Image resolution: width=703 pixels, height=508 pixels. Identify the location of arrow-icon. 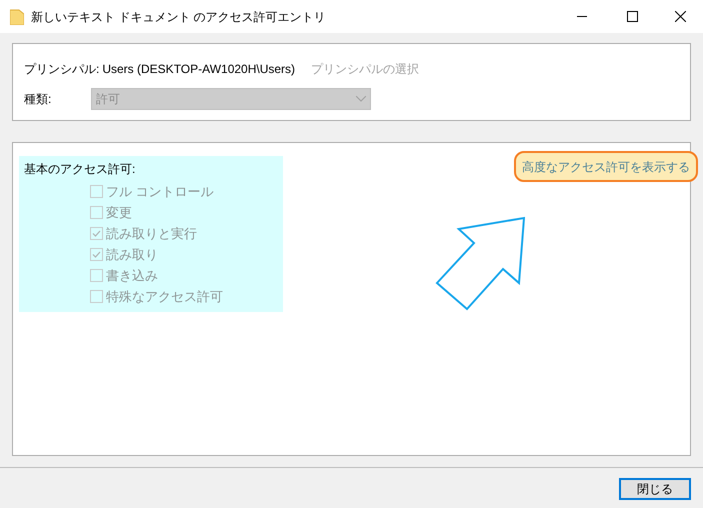
(480, 263).